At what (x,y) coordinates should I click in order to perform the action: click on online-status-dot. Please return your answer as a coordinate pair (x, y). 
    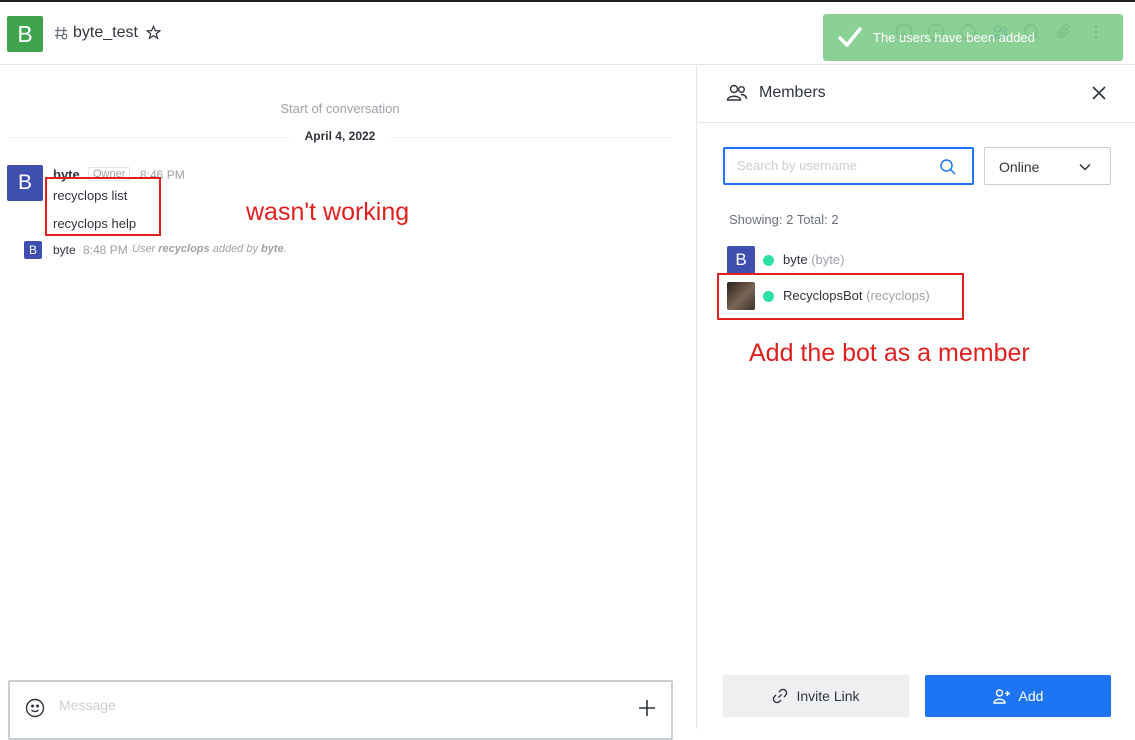
    Looking at the image, I should click on (768, 260).